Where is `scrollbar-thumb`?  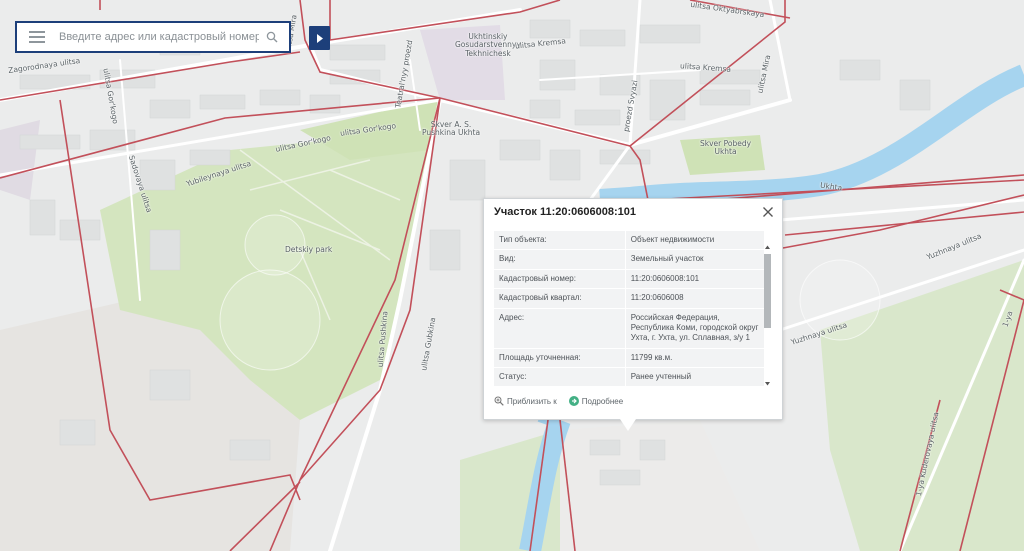 scrollbar-thumb is located at coordinates (767, 291).